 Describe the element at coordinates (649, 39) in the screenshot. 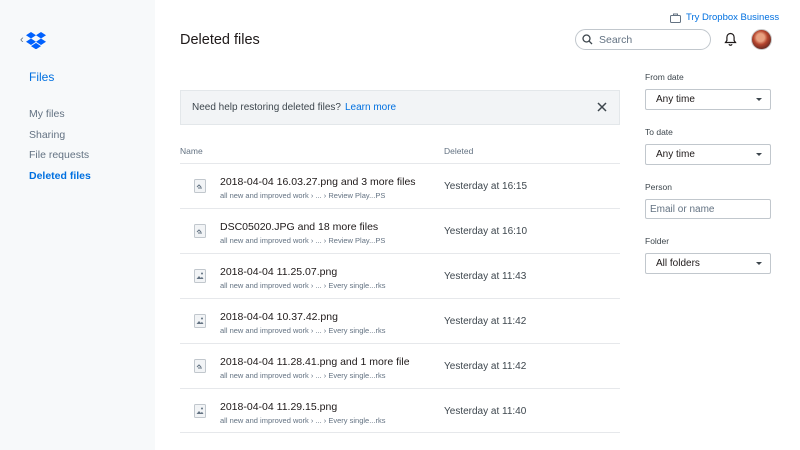

I see `search-input` at that location.